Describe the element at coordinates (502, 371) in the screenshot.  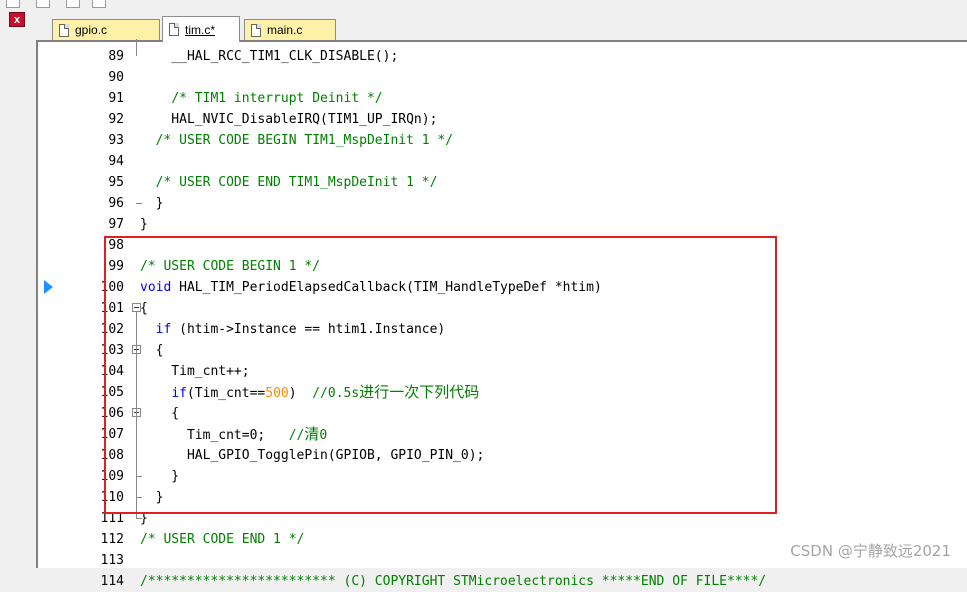
I see `code-line: 104 Tim_cnt++;` at that location.